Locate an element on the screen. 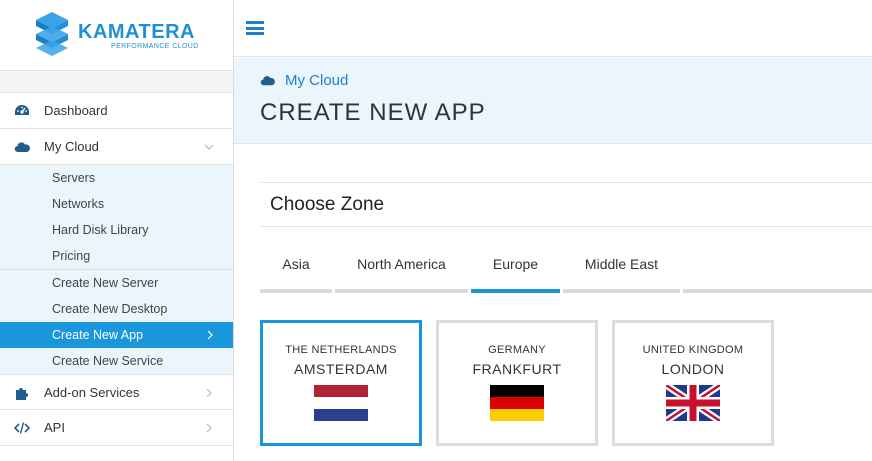 This screenshot has height=461, width=872. sidebar-item-add-on-services: Add-on Services is located at coordinates (116, 392).